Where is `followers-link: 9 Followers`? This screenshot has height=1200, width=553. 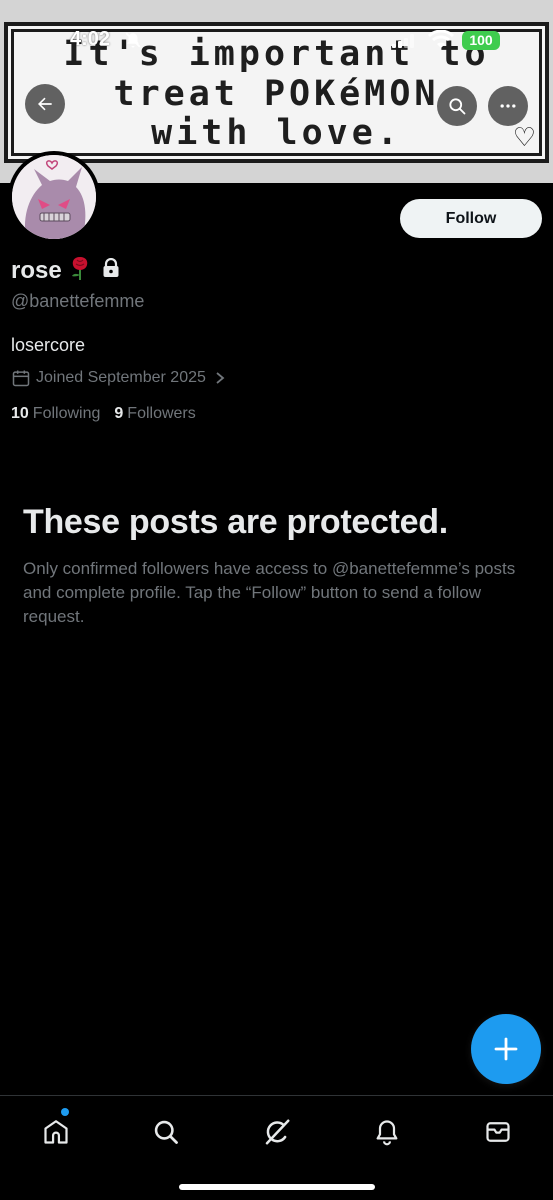
followers-link: 9 Followers is located at coordinates (154, 414).